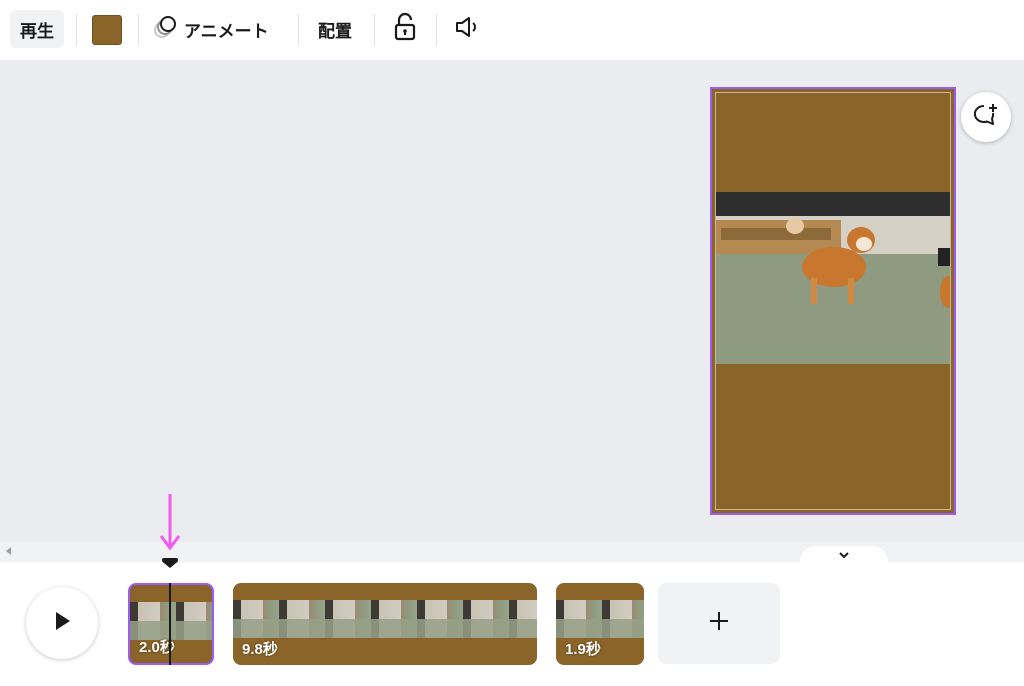 Image resolution: width=1024 pixels, height=686 pixels. Describe the element at coordinates (512, 30) in the screenshot. I see `editor-toolbar: 再生 アニメート 配置` at that location.